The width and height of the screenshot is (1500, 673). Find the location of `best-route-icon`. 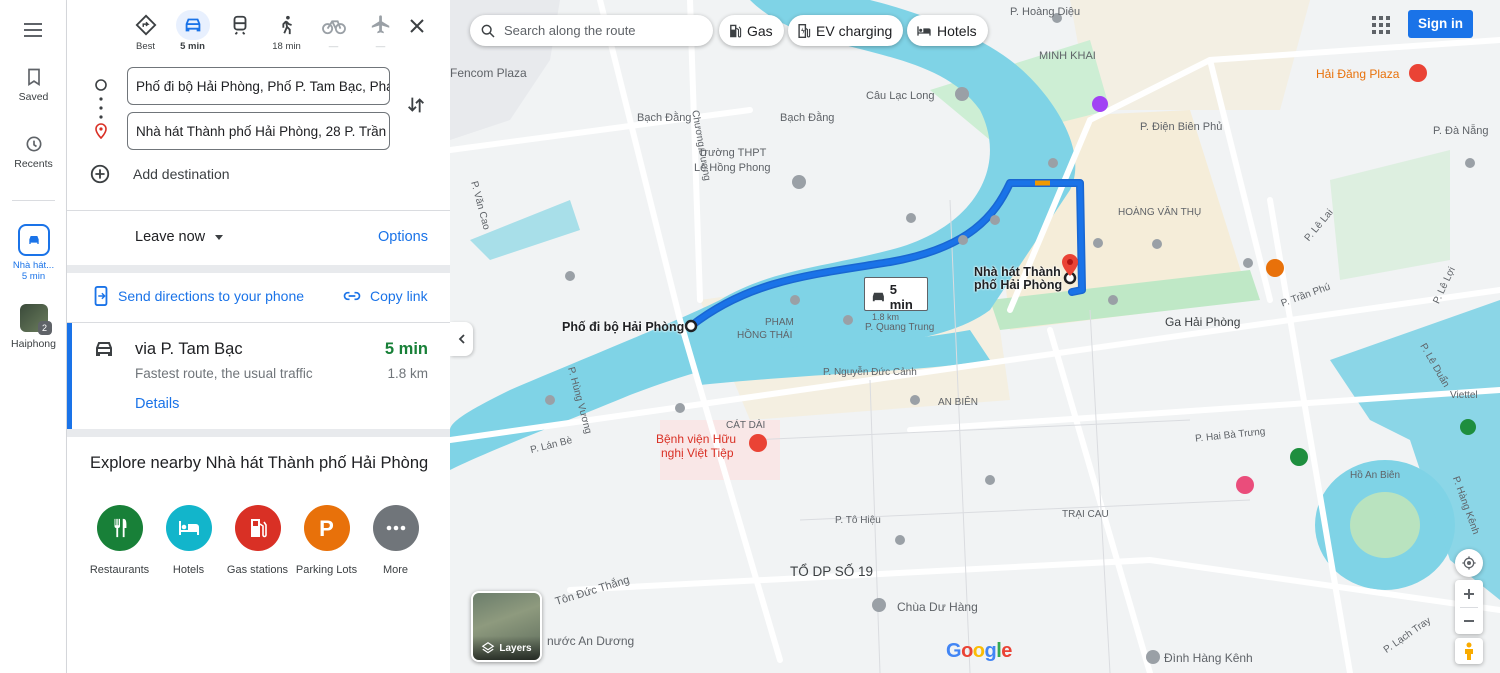

best-route-icon is located at coordinates (145, 25).